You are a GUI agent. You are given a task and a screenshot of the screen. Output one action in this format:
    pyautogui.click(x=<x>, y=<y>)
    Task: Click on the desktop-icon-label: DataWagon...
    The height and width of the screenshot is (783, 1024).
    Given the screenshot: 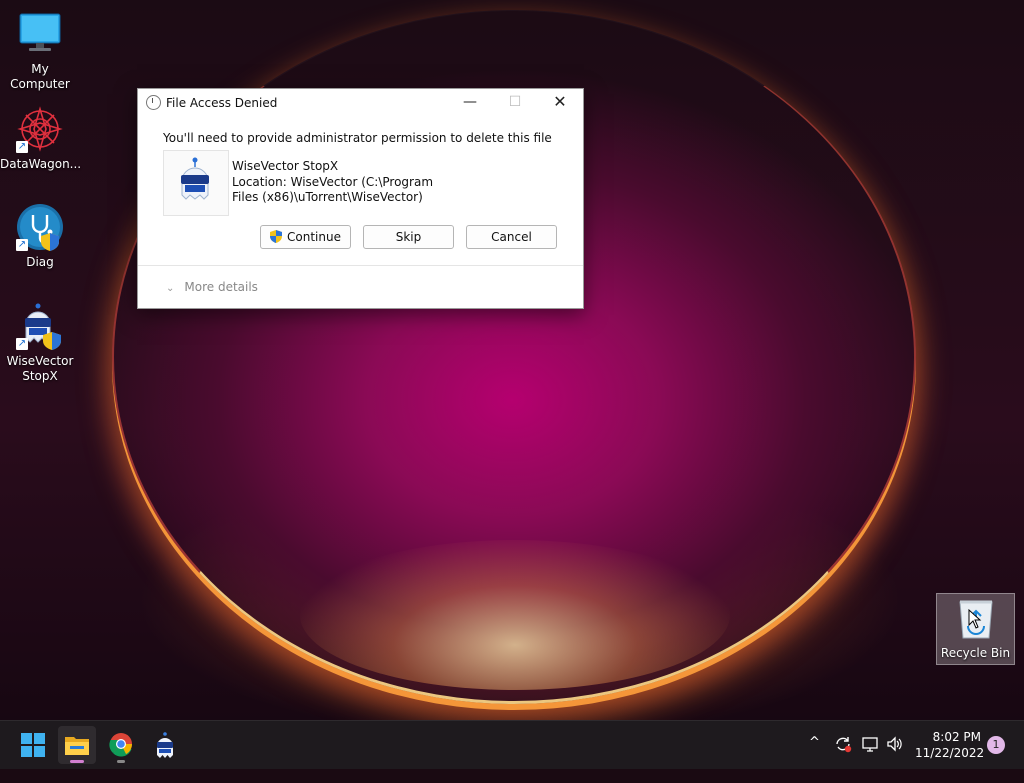 What is the action you would take?
    pyautogui.click(x=41, y=164)
    